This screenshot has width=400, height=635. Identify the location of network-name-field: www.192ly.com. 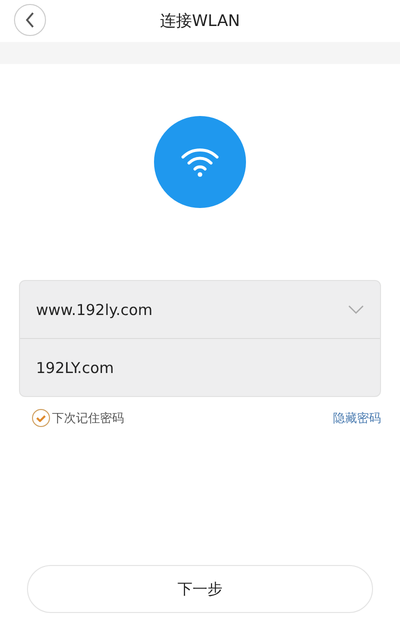
(192, 309).